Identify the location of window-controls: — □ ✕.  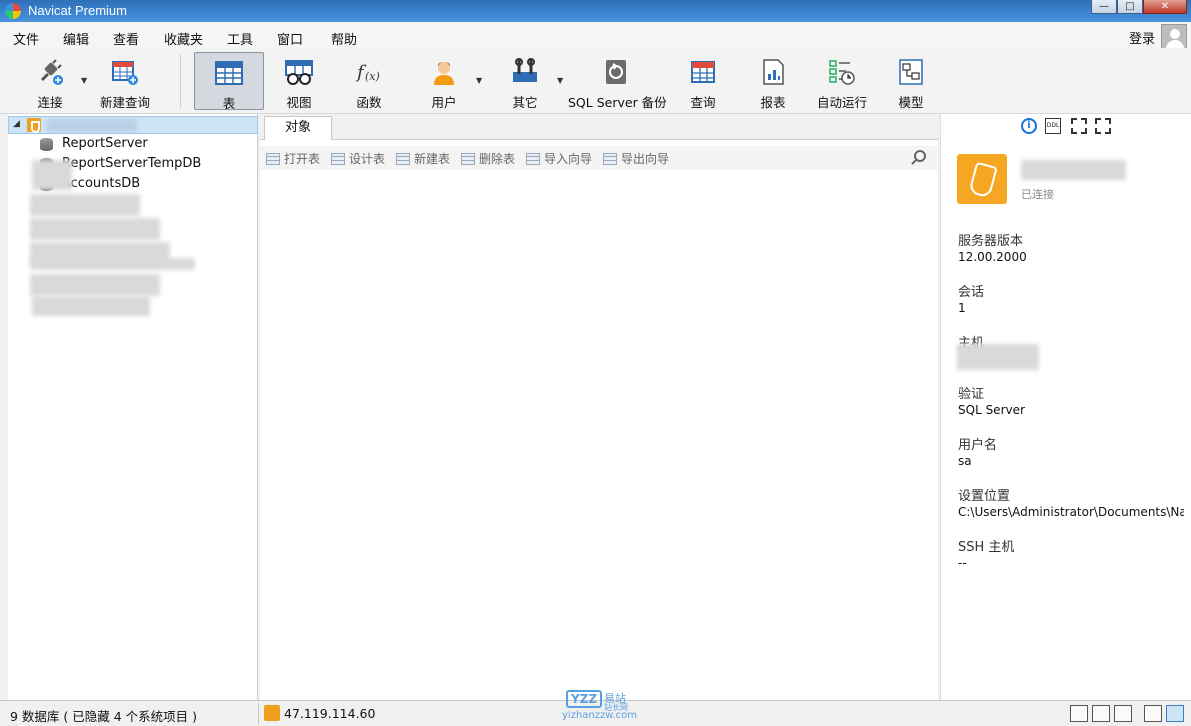
(1139, 7).